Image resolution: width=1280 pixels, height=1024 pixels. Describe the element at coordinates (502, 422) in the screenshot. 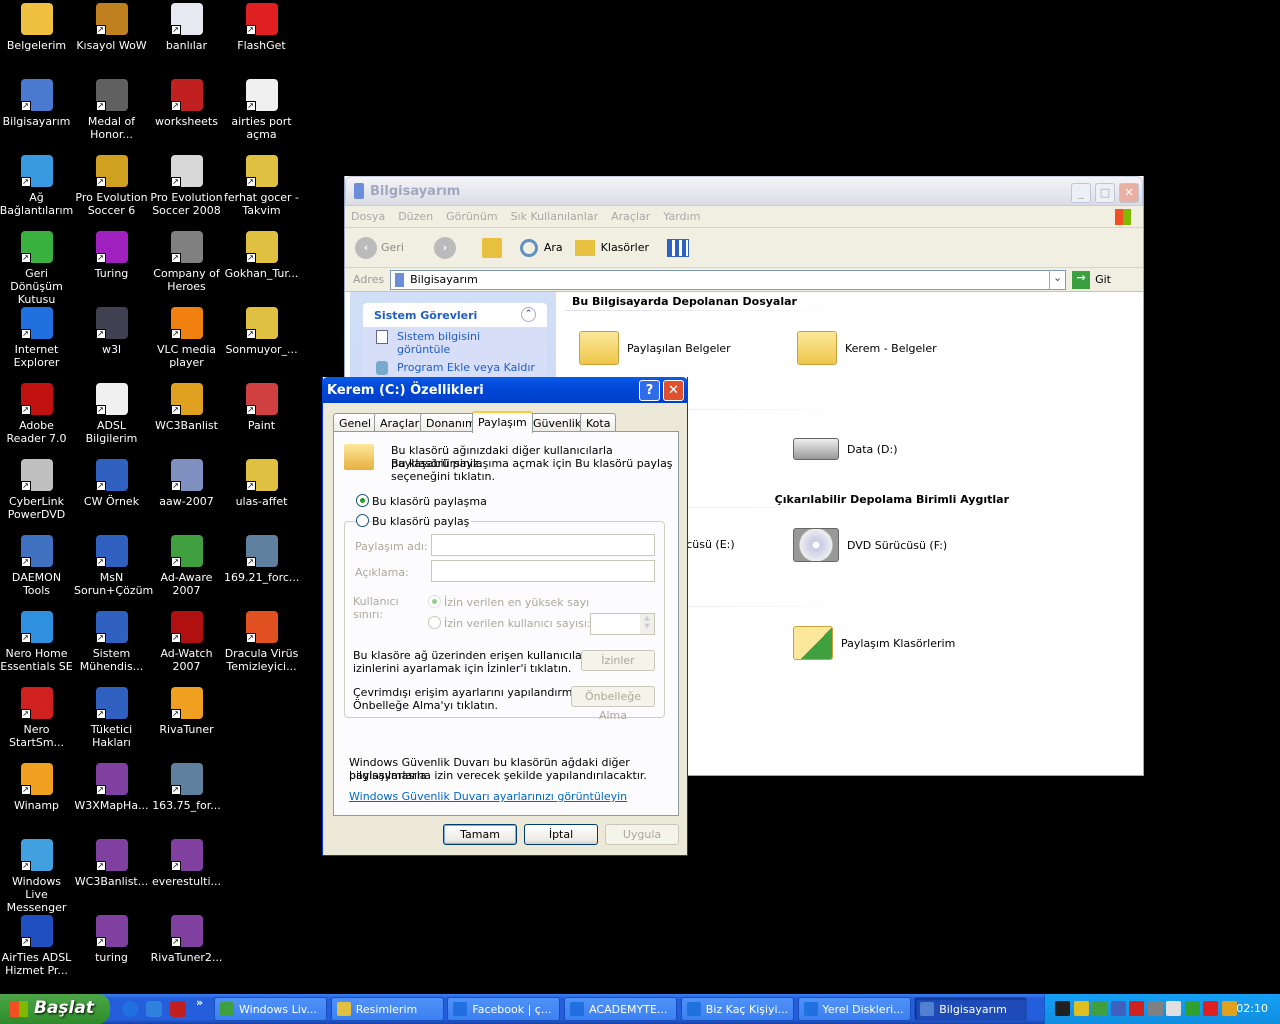

I see `tab-sharing: Paylaşım` at that location.